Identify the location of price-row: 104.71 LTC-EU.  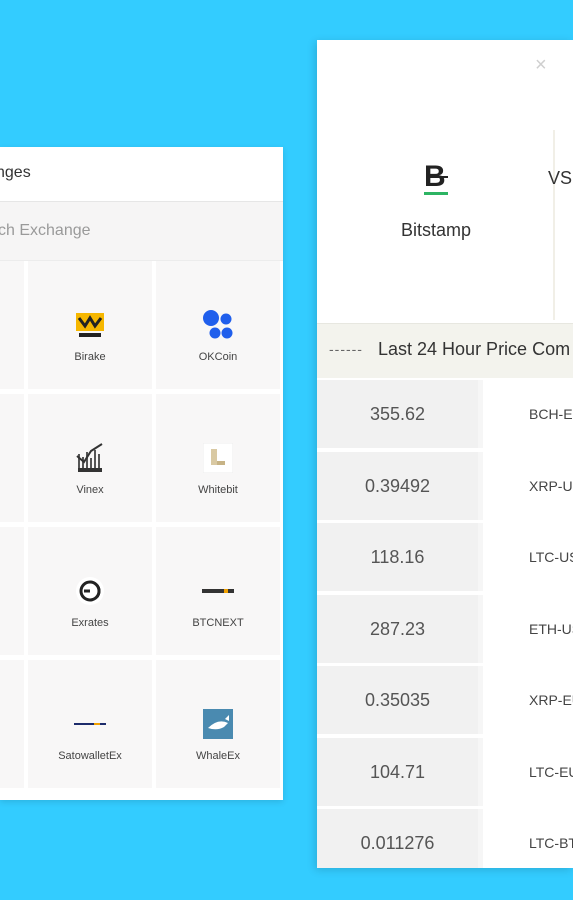
(445, 772).